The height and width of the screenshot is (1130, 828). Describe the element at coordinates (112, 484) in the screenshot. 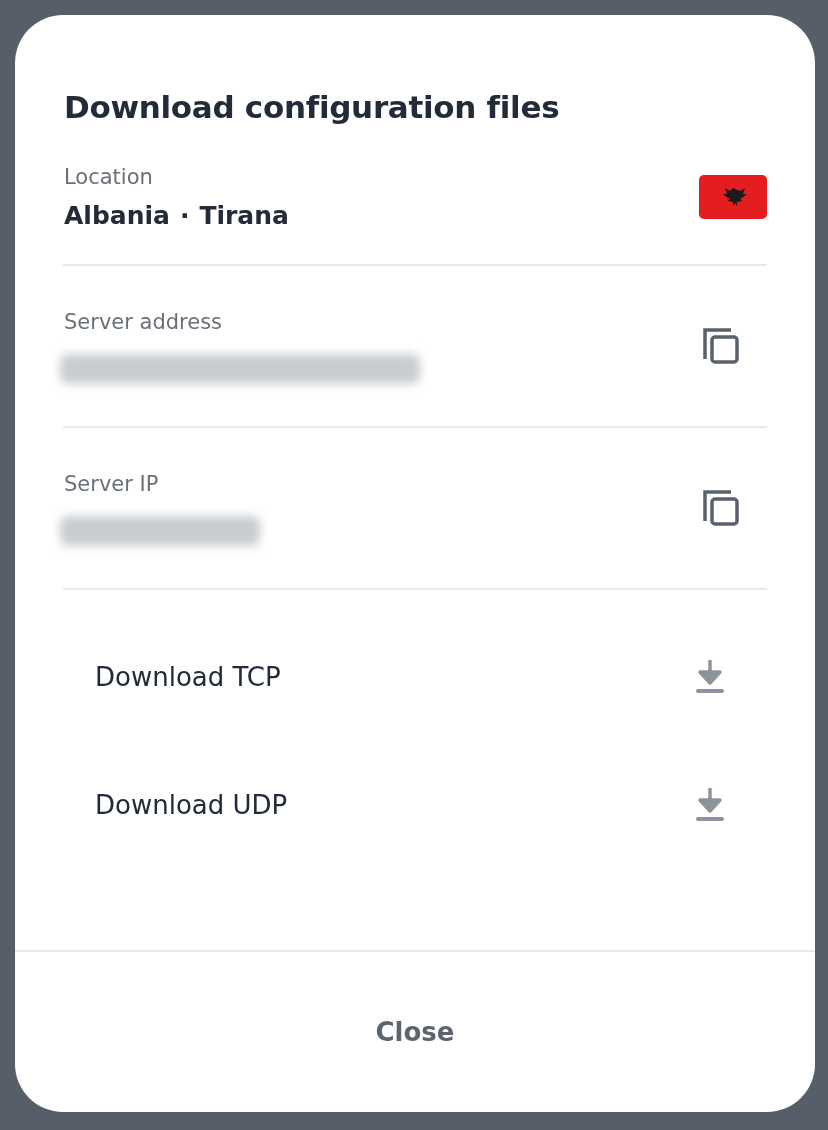

I see `field-label: Server IP` at that location.